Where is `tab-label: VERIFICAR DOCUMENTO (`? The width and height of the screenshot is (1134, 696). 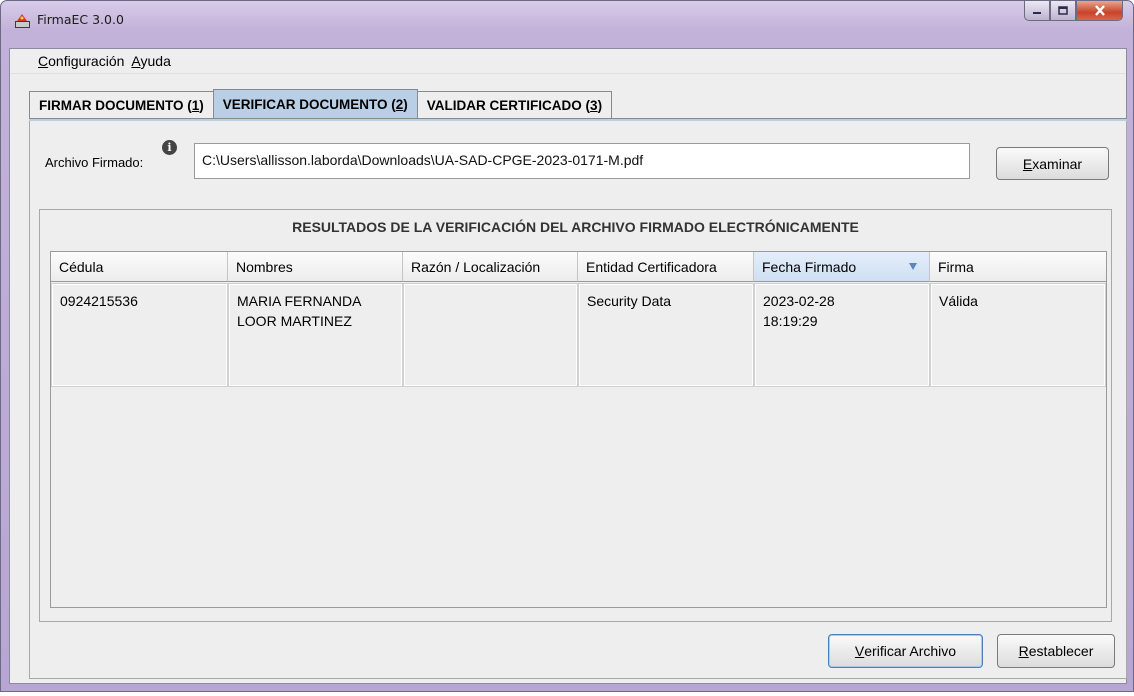
tab-label: VERIFICAR DOCUMENTO ( is located at coordinates (309, 104).